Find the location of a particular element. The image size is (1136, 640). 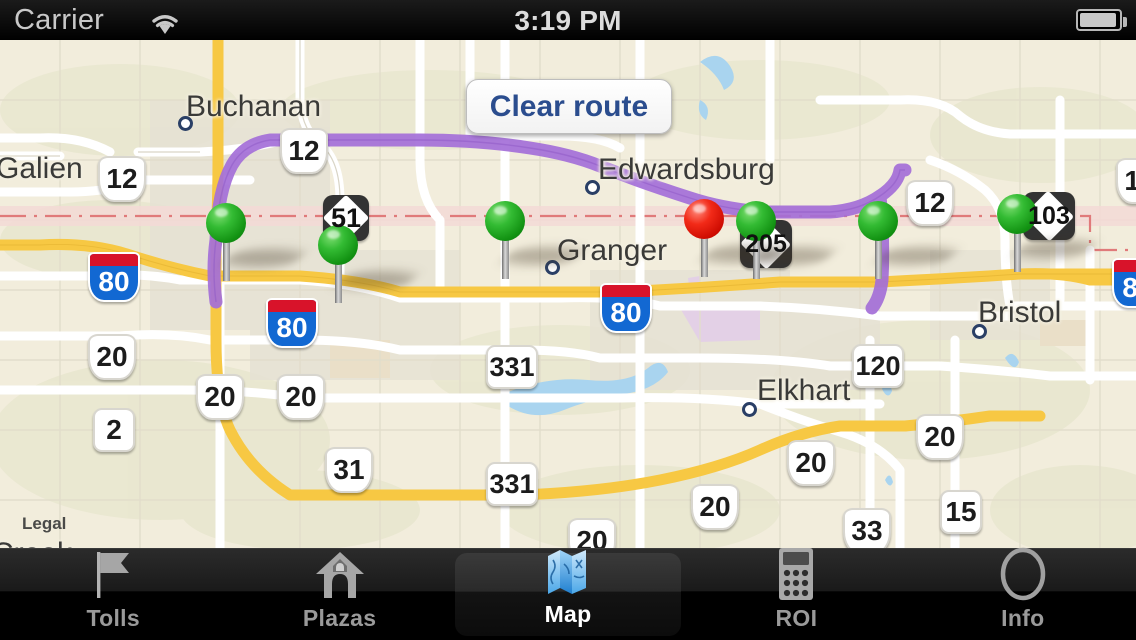

map-label: Edwardsburg is located at coordinates (686, 169).